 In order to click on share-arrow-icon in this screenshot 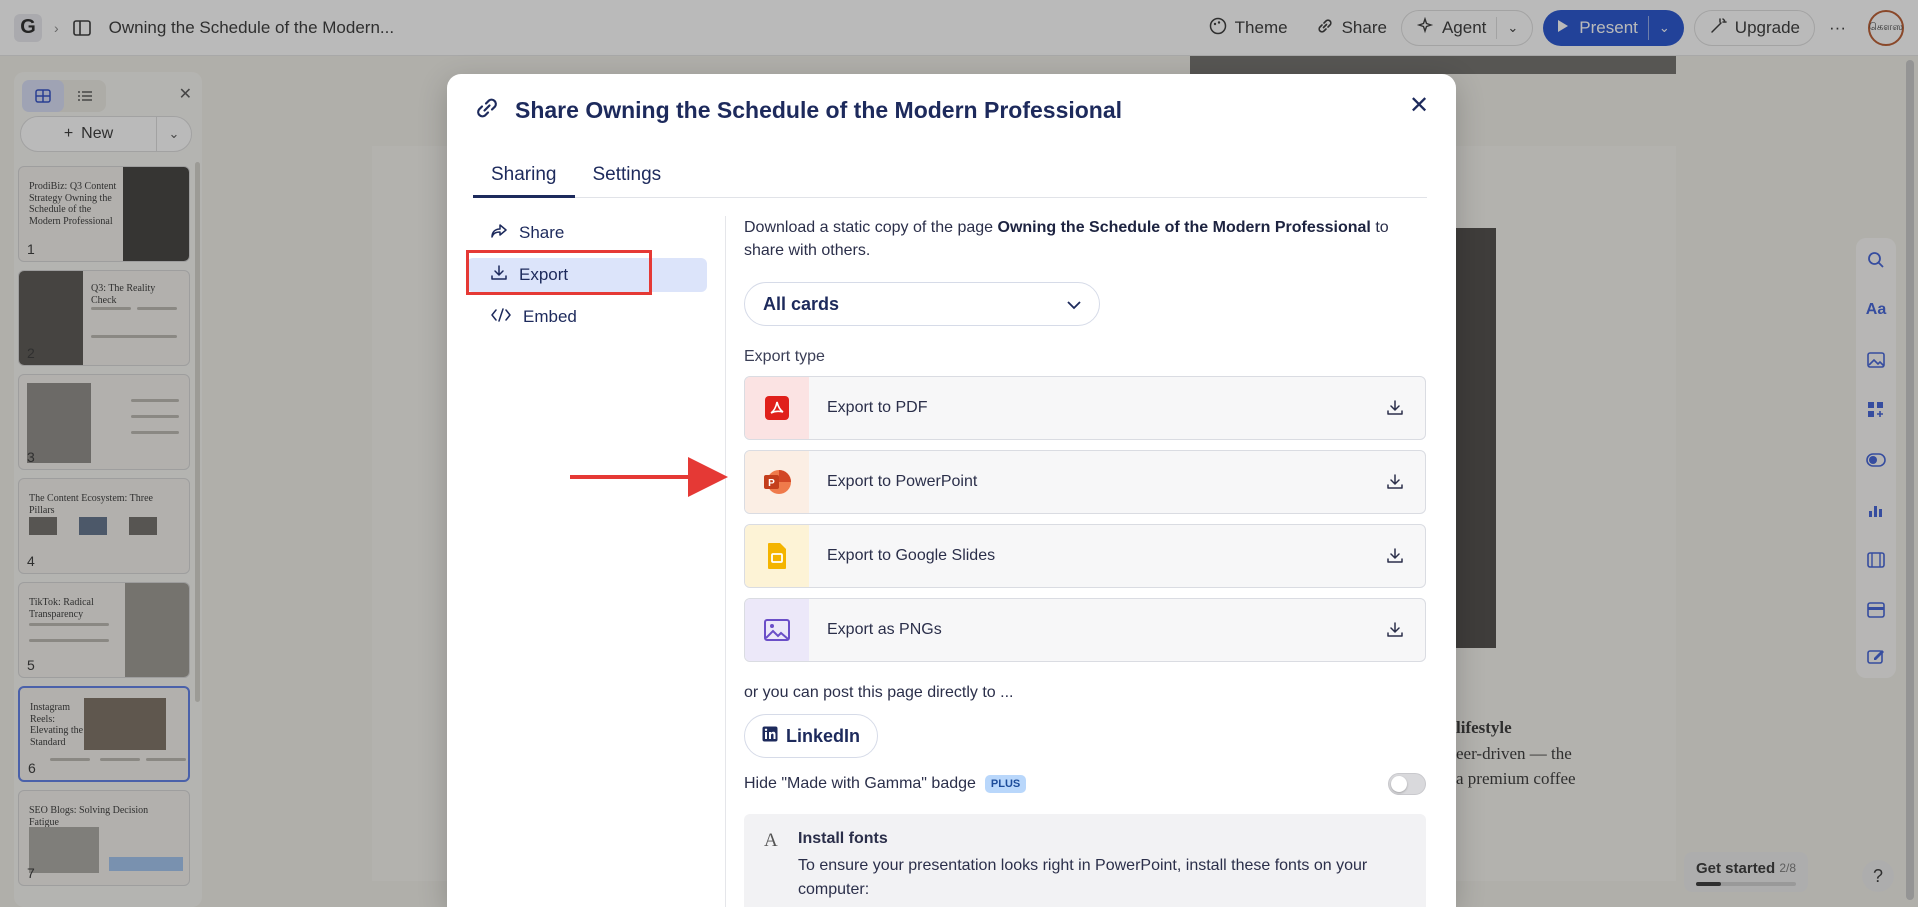, I will do `click(499, 233)`.